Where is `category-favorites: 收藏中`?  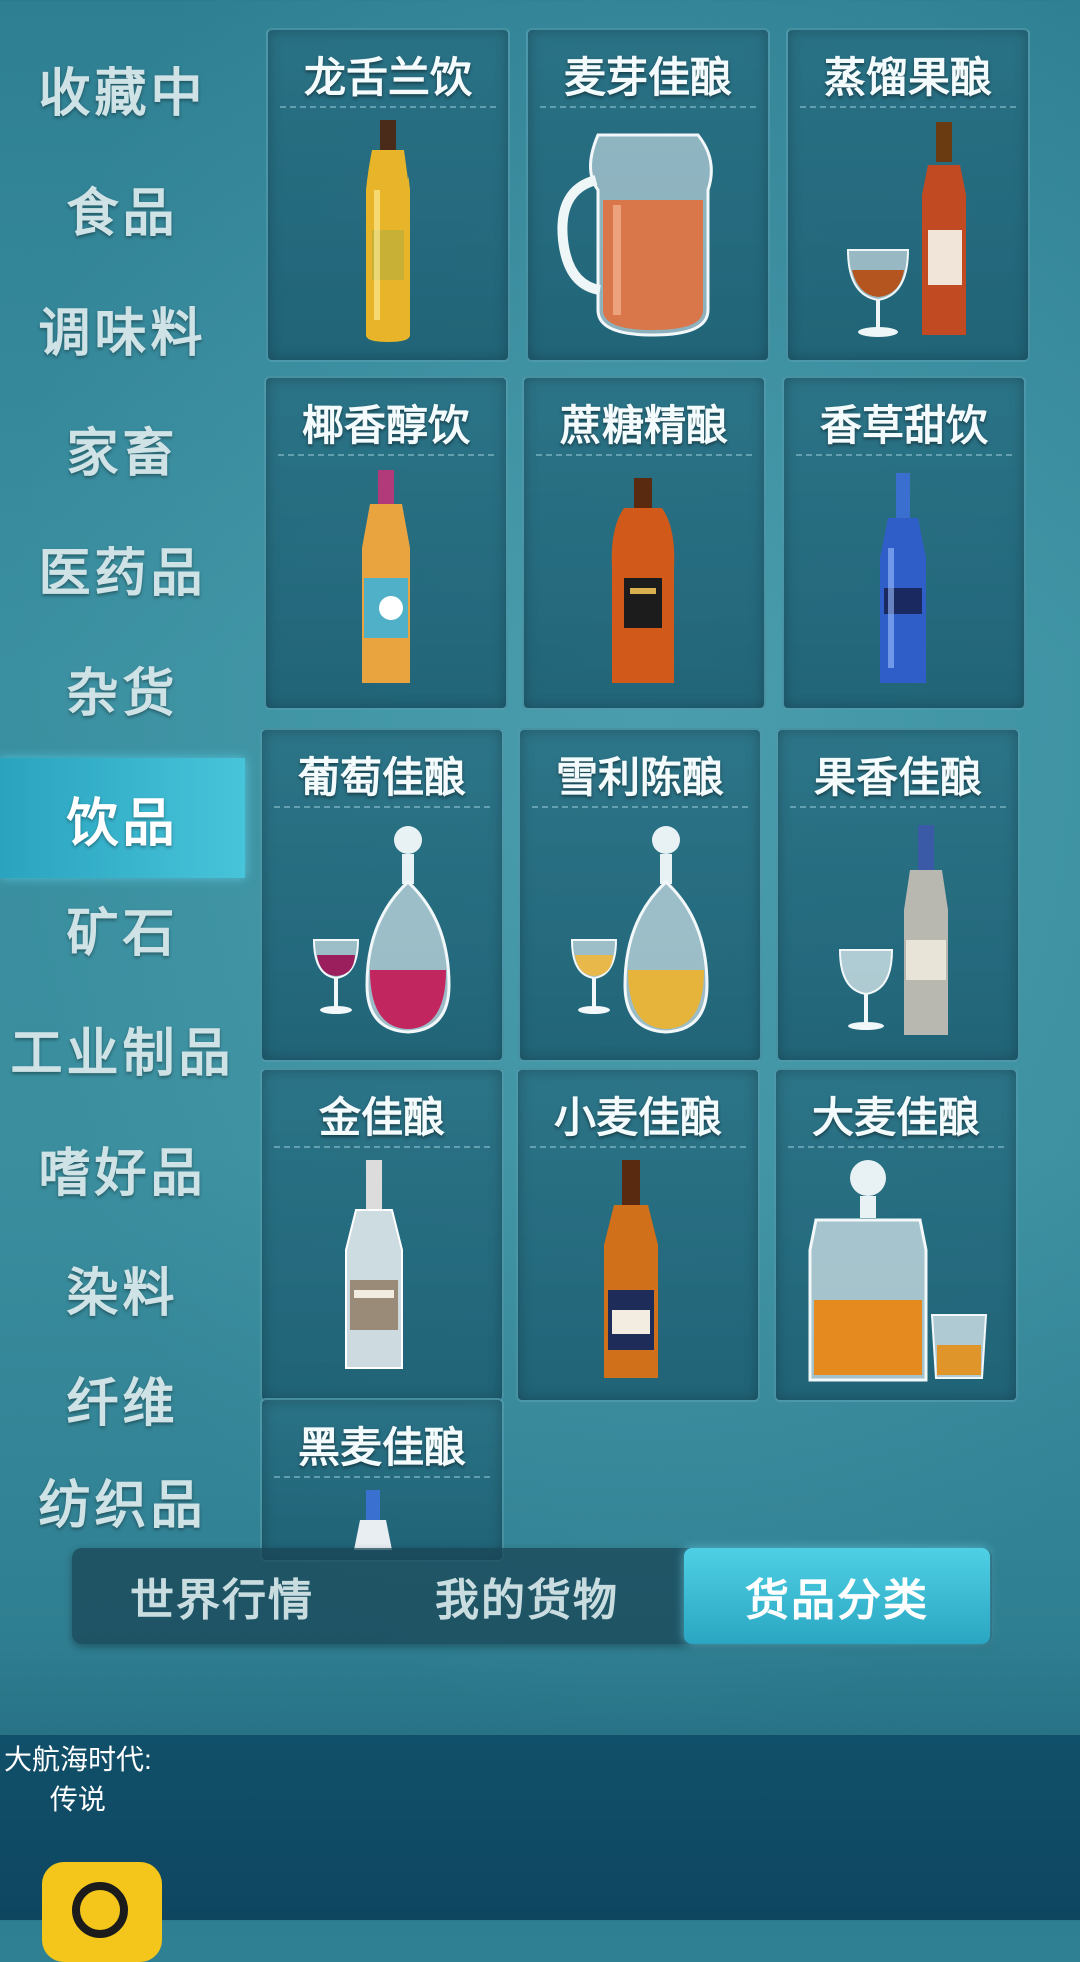
category-favorites: 收藏中 is located at coordinates (122, 88).